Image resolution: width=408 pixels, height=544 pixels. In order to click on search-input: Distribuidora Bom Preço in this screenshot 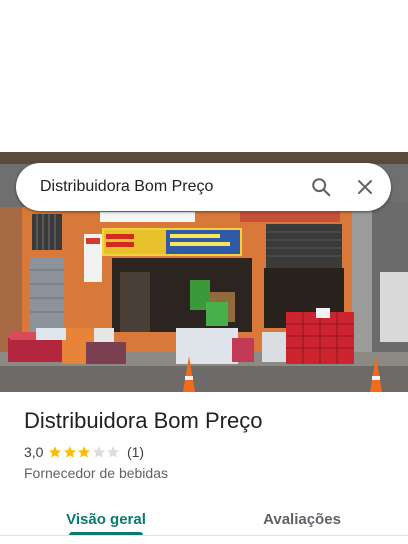, I will do `click(170, 187)`.